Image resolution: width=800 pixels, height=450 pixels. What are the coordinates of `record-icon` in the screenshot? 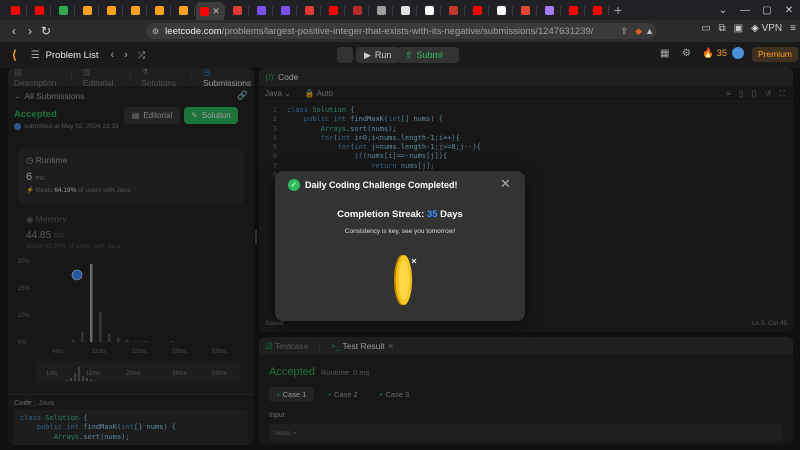 It's located at (237, 10).